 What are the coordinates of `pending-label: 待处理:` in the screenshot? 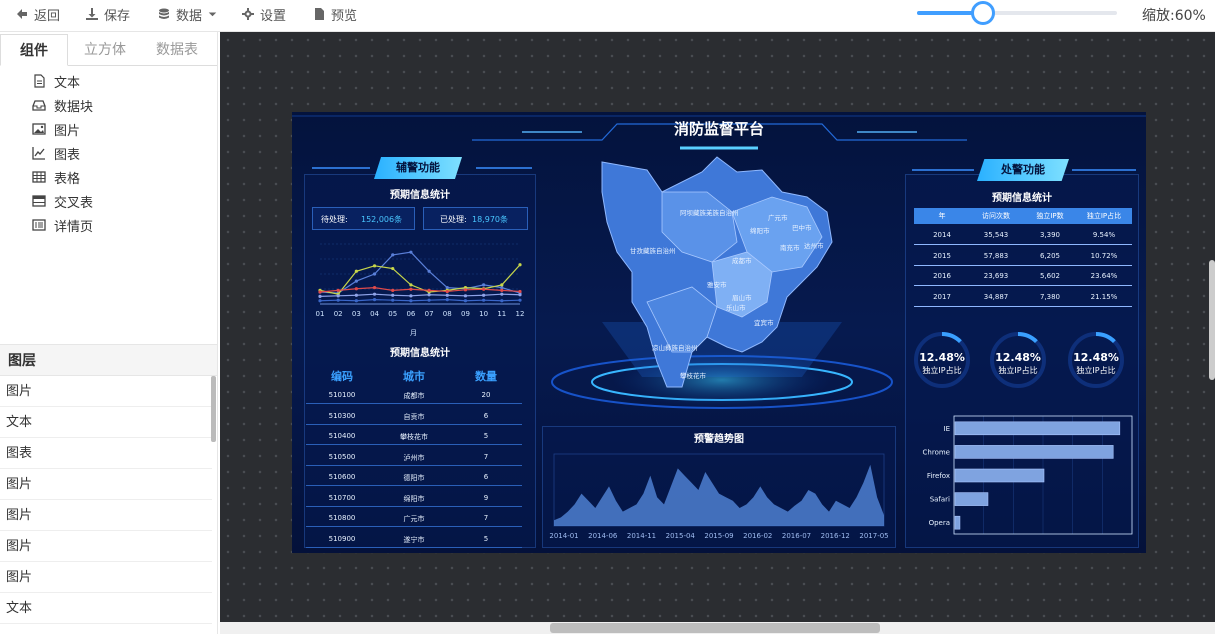 It's located at (334, 219).